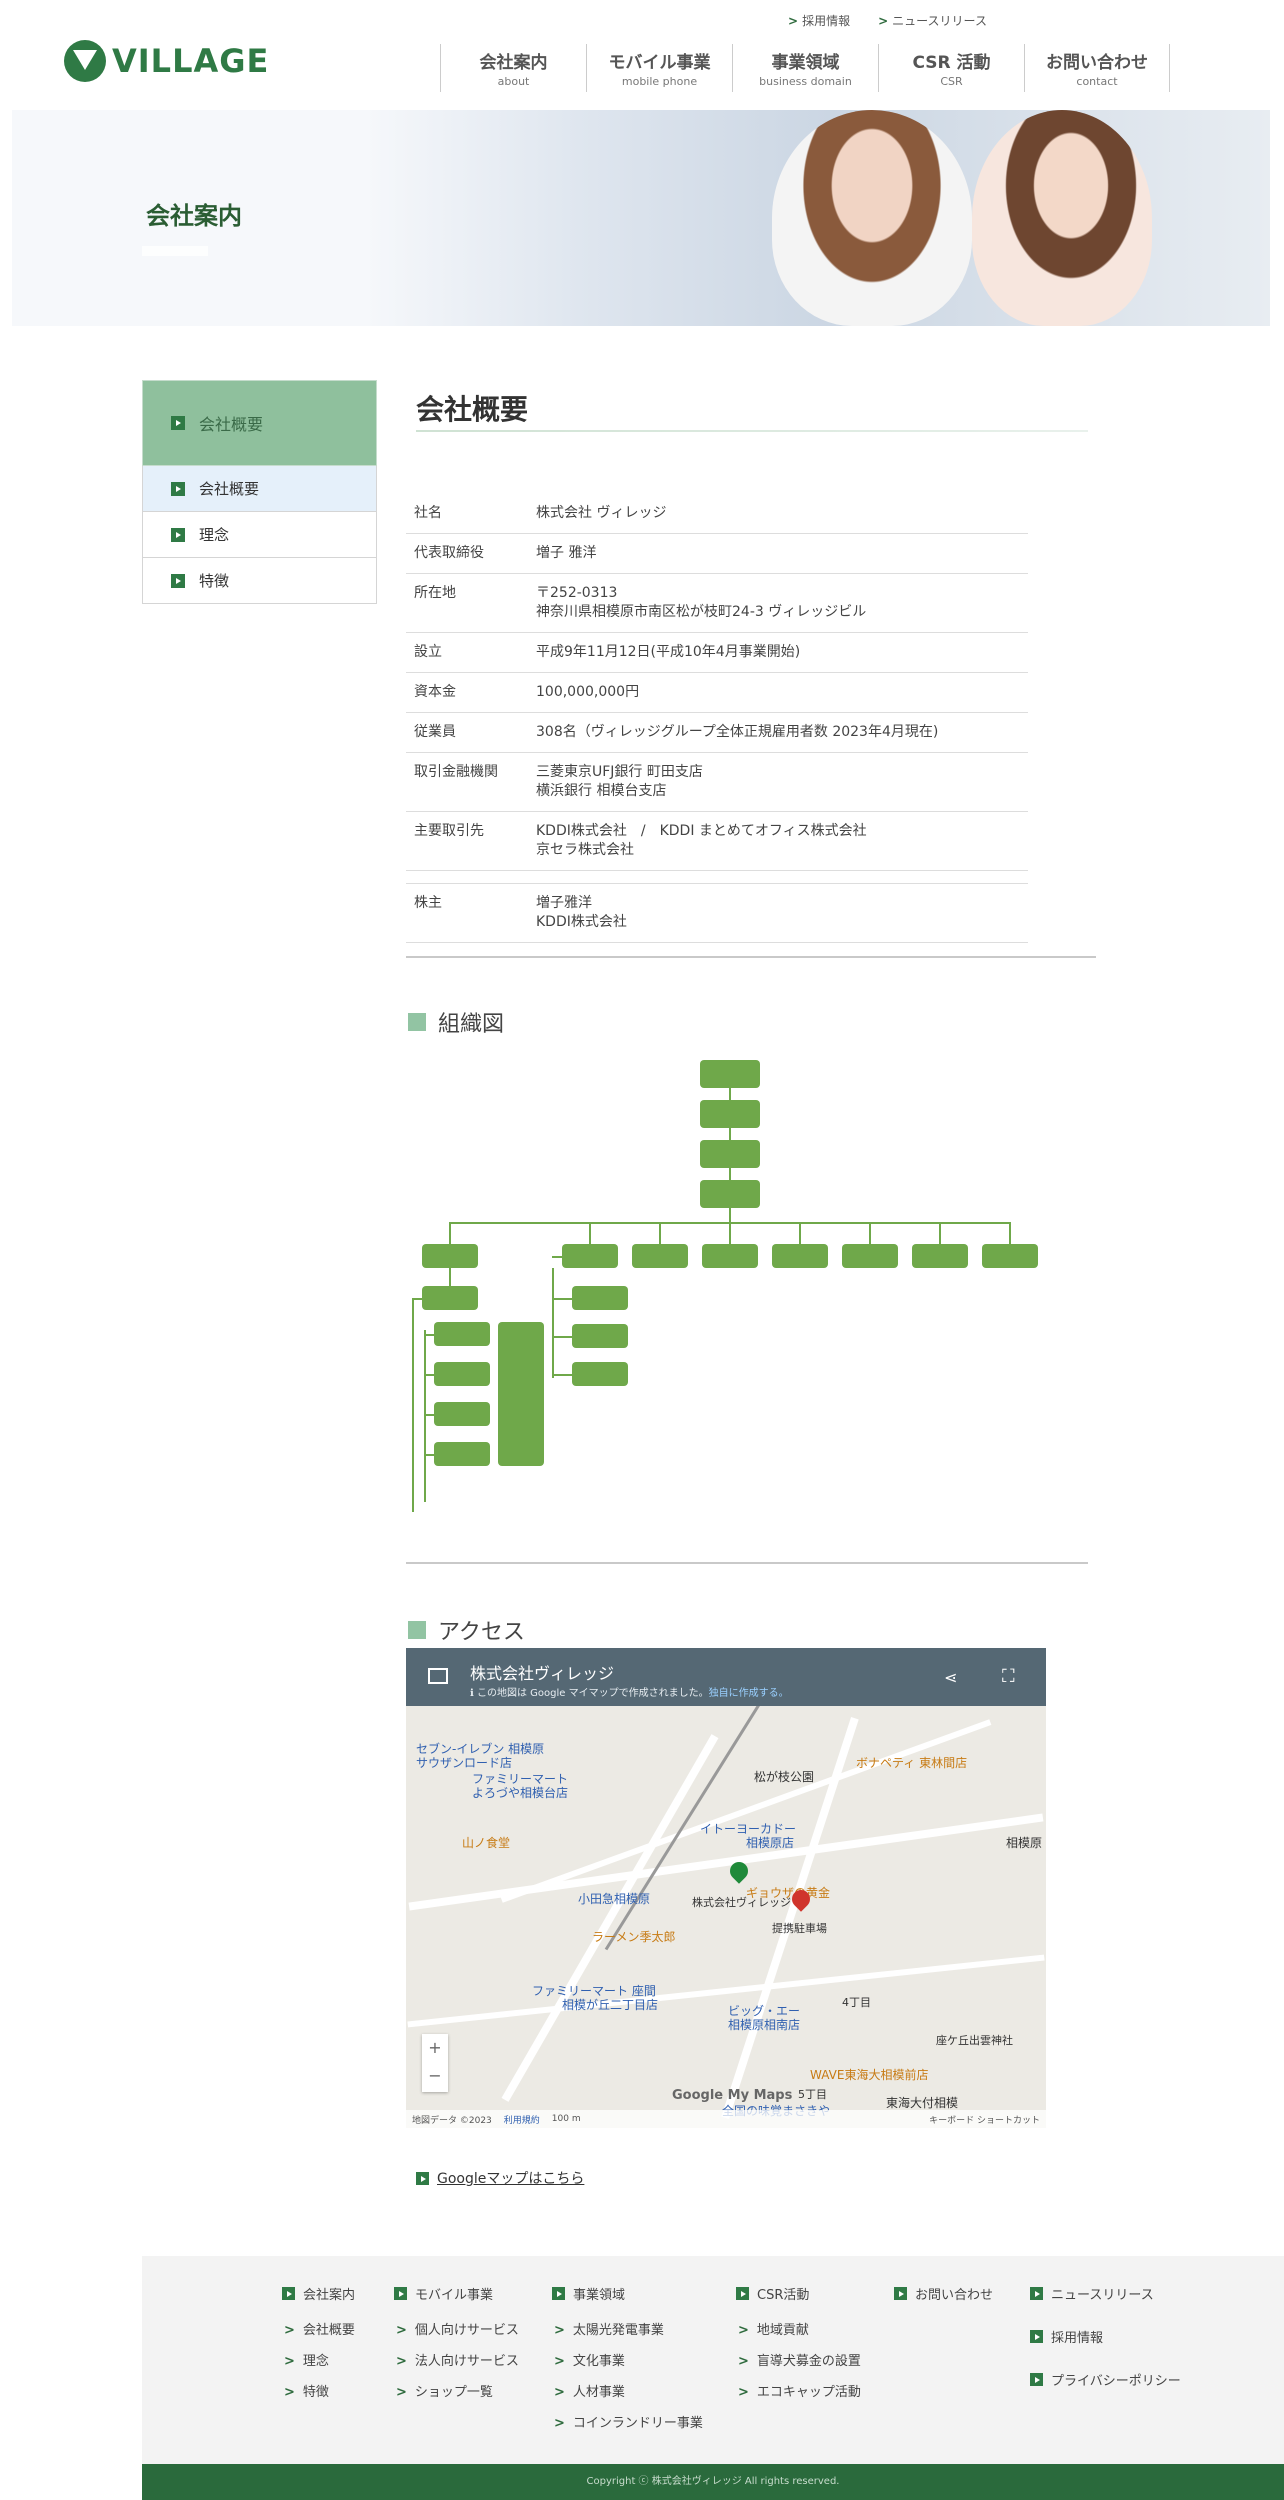 Image resolution: width=1284 pixels, height=2500 pixels. Describe the element at coordinates (318, 2390) in the screenshot. I see `footer-sub-link: > 特徴` at that location.